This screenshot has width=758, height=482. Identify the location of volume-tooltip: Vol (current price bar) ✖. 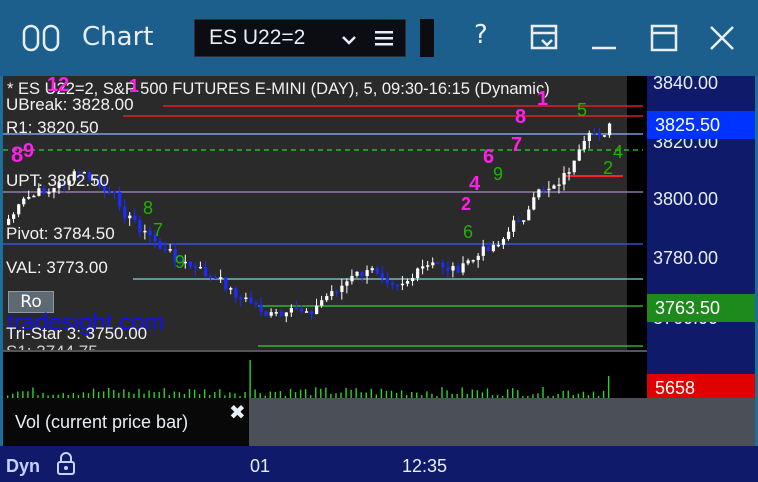
(126, 422).